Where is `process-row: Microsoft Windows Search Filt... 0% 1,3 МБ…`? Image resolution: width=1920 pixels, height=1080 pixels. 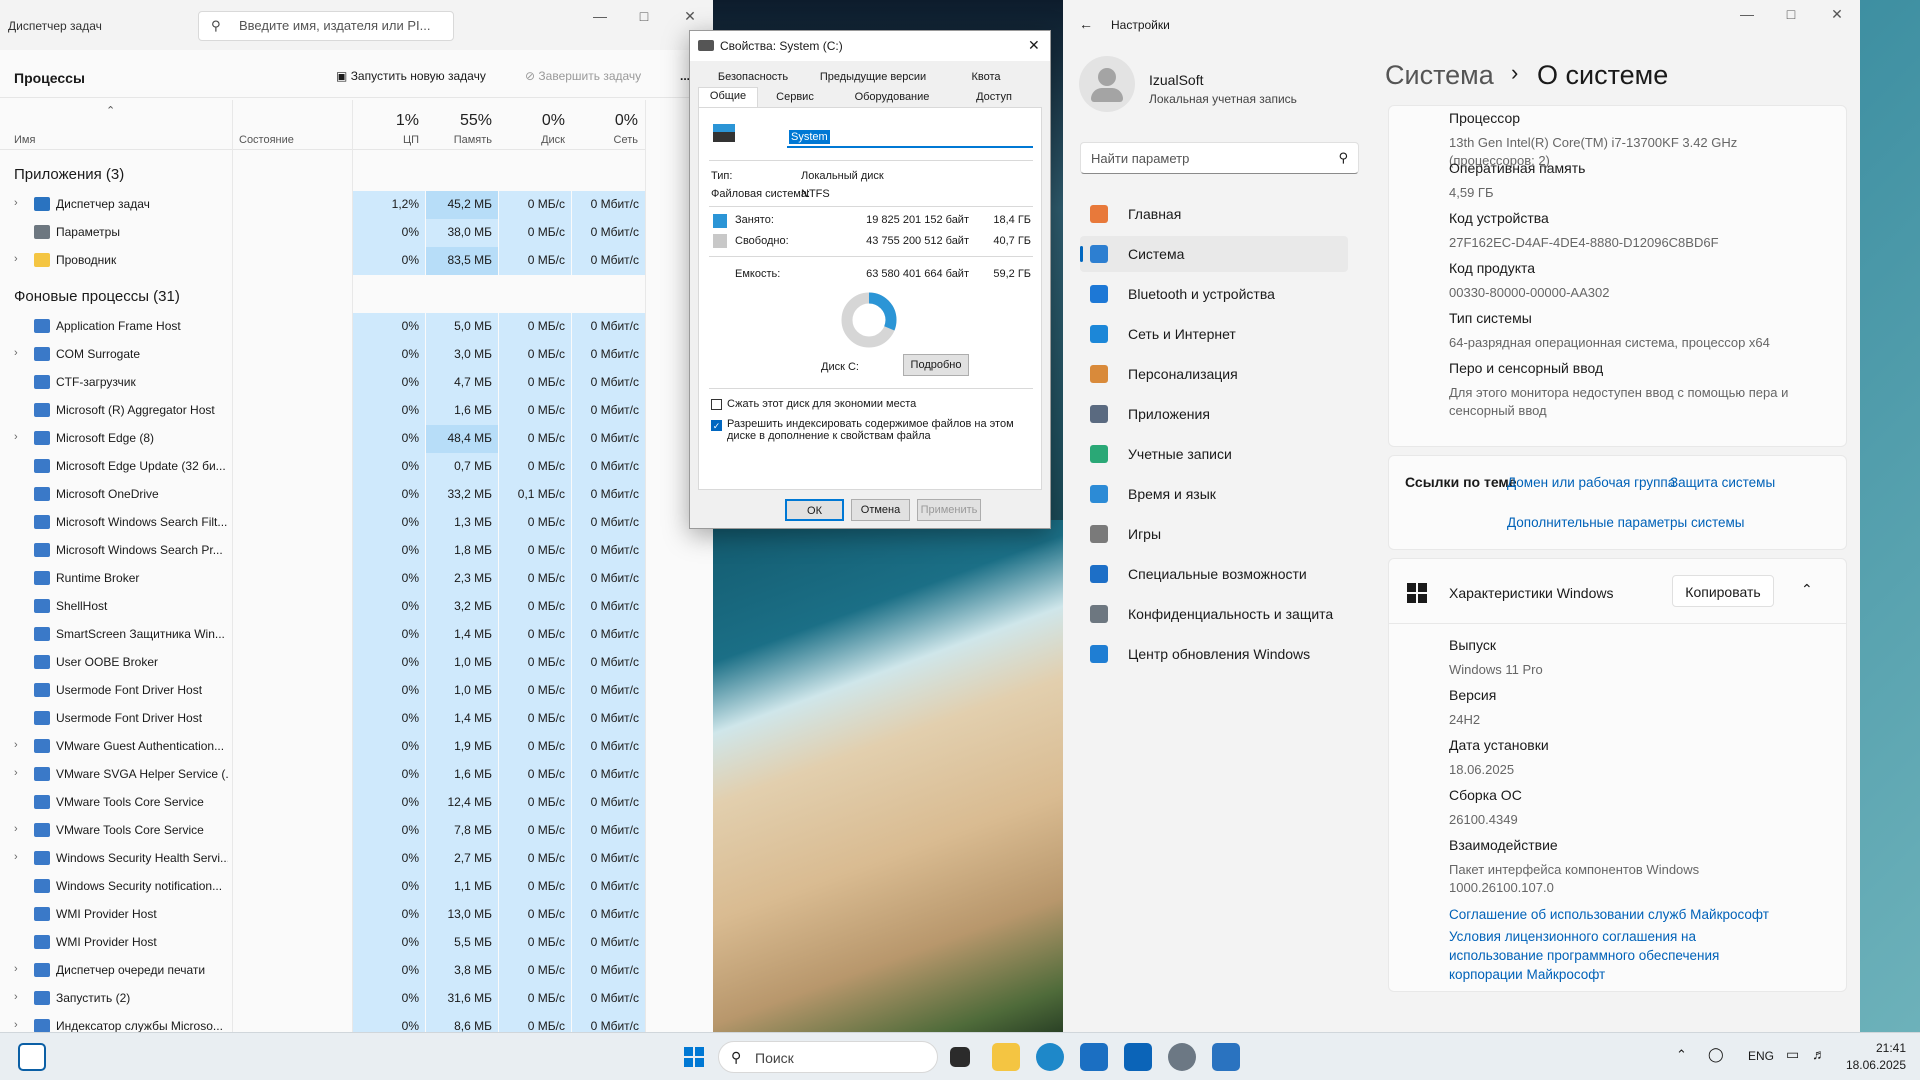 process-row: Microsoft Windows Search Filt... 0% 1,3 МБ… is located at coordinates (322, 523).